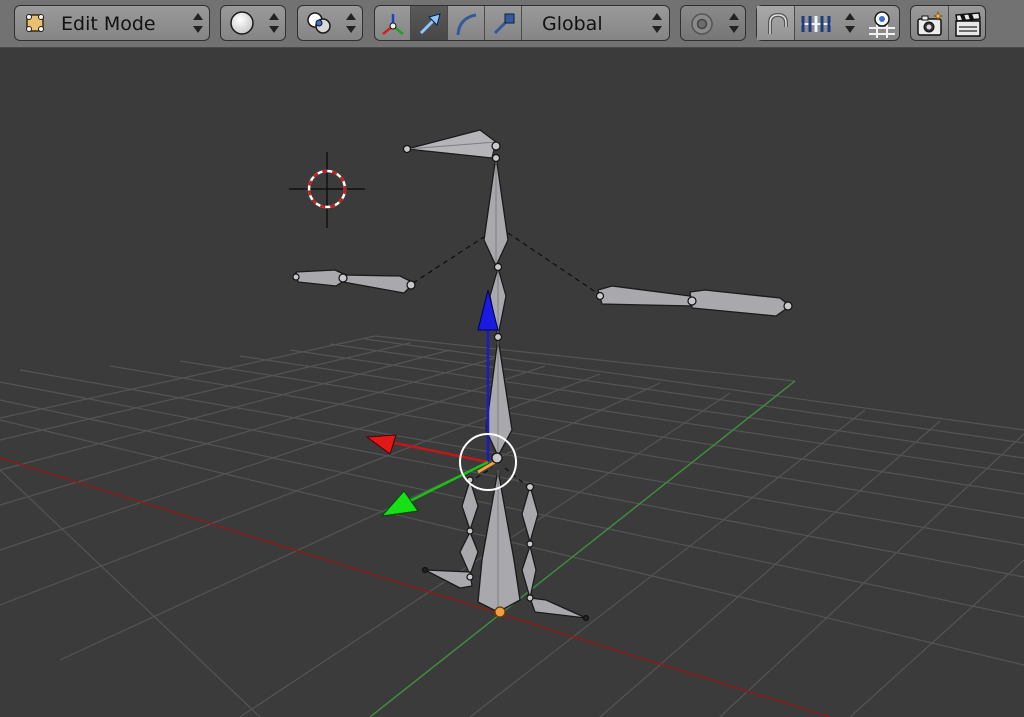 This screenshot has width=1024, height=717. I want to click on scale-manipulator-button, so click(502, 23).